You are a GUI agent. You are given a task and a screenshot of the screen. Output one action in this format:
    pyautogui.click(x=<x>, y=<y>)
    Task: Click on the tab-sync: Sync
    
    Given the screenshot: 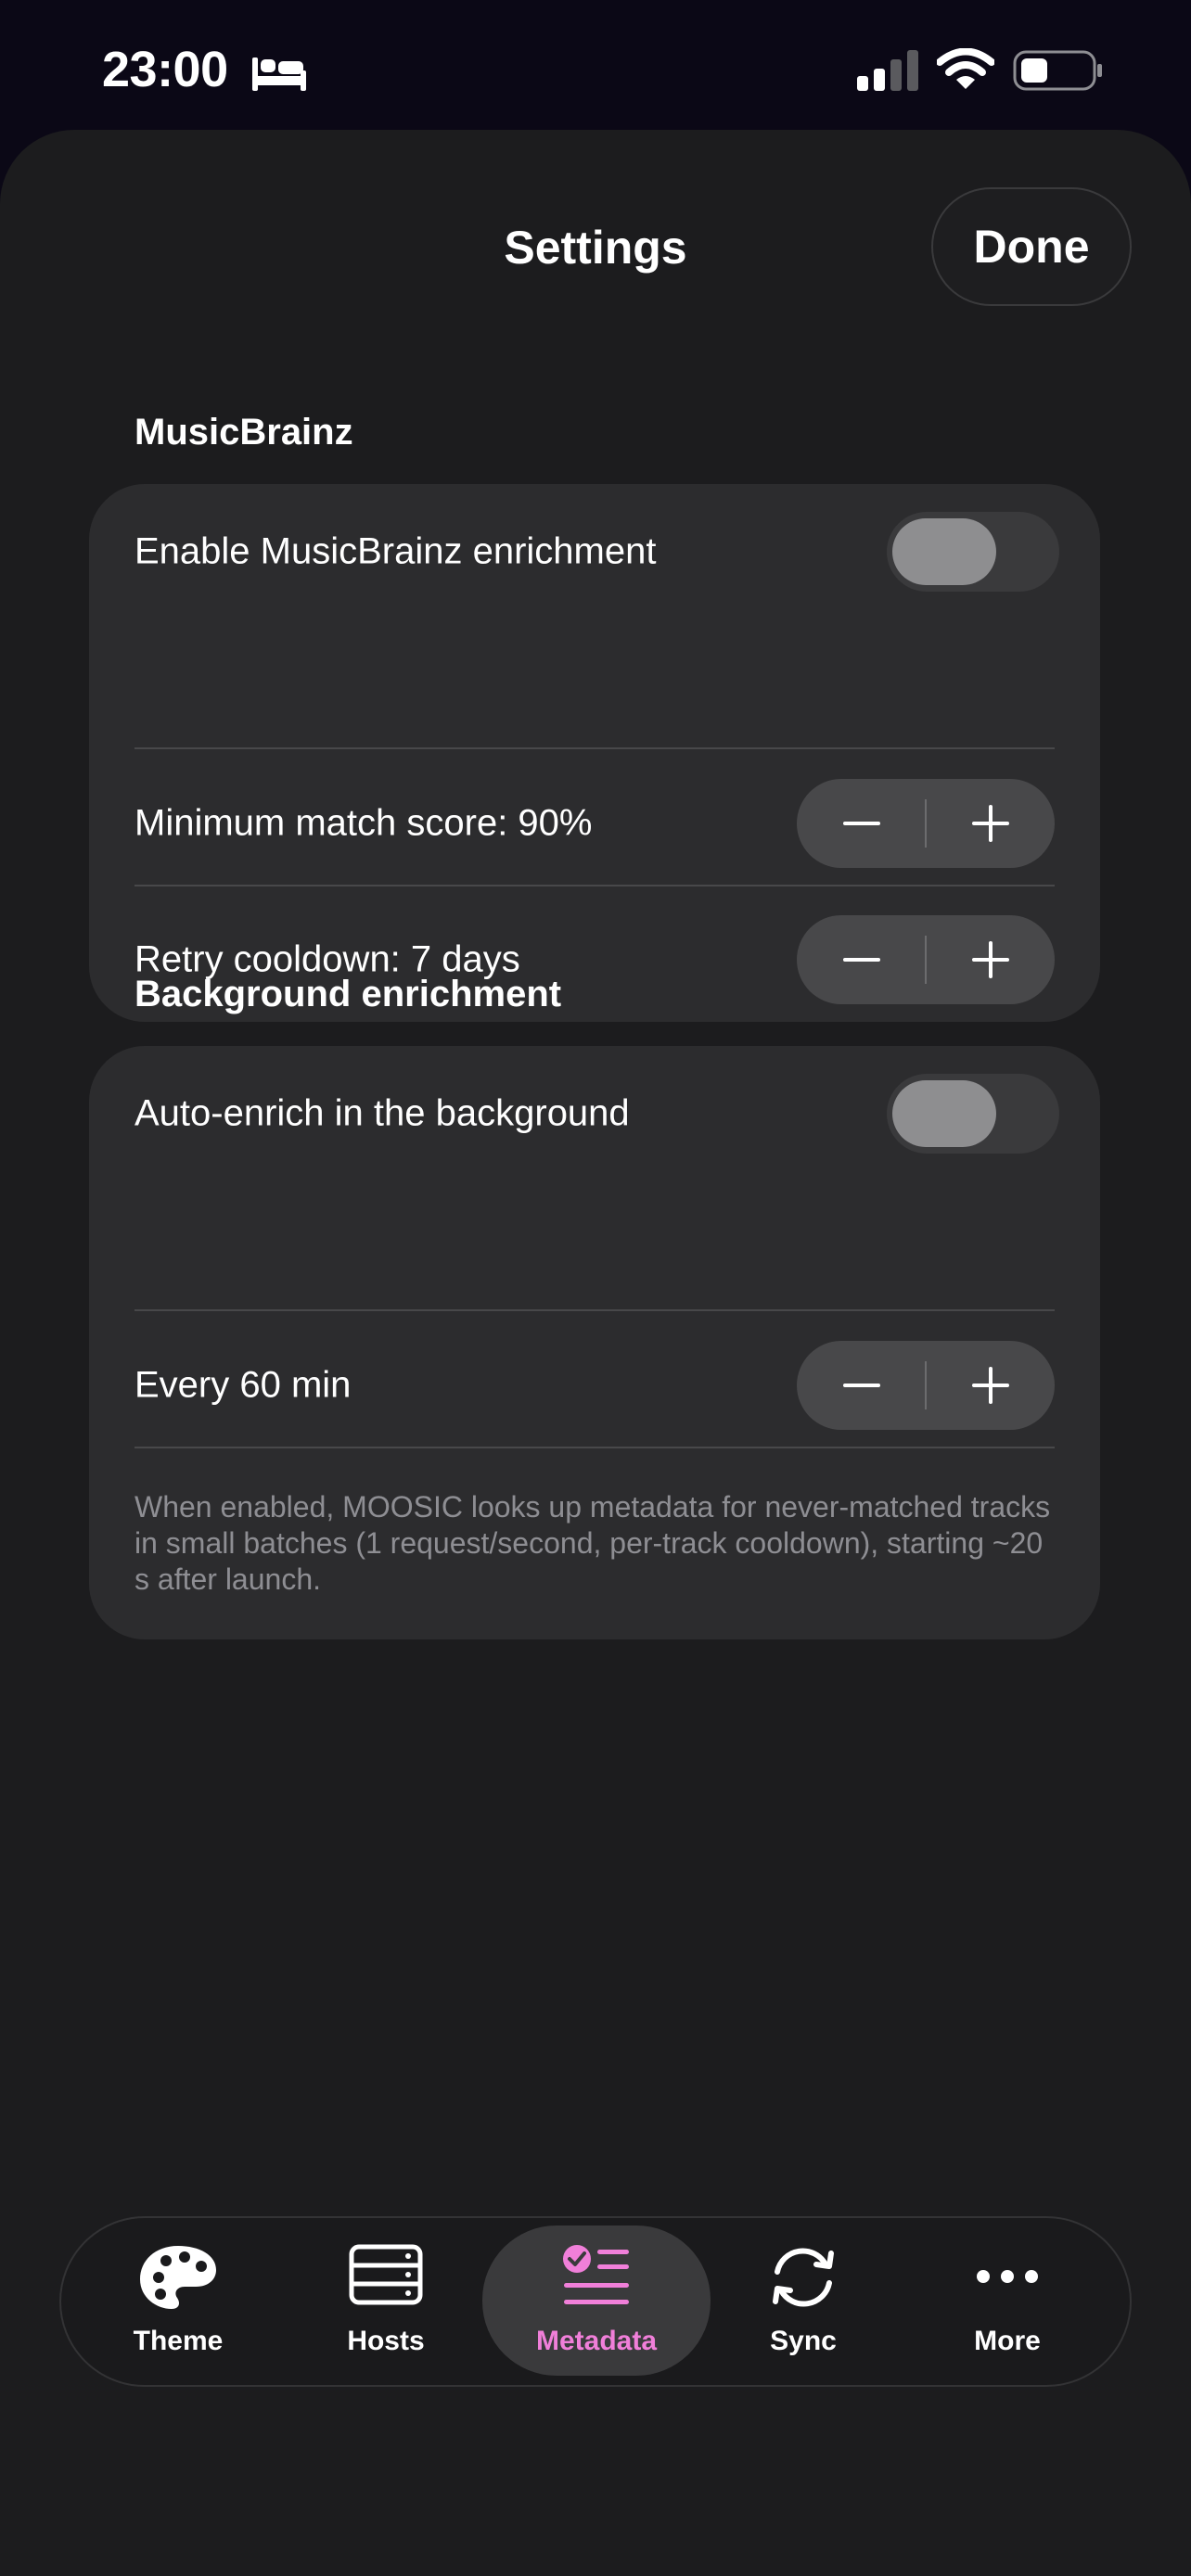 What is the action you would take?
    pyautogui.click(x=803, y=2301)
    